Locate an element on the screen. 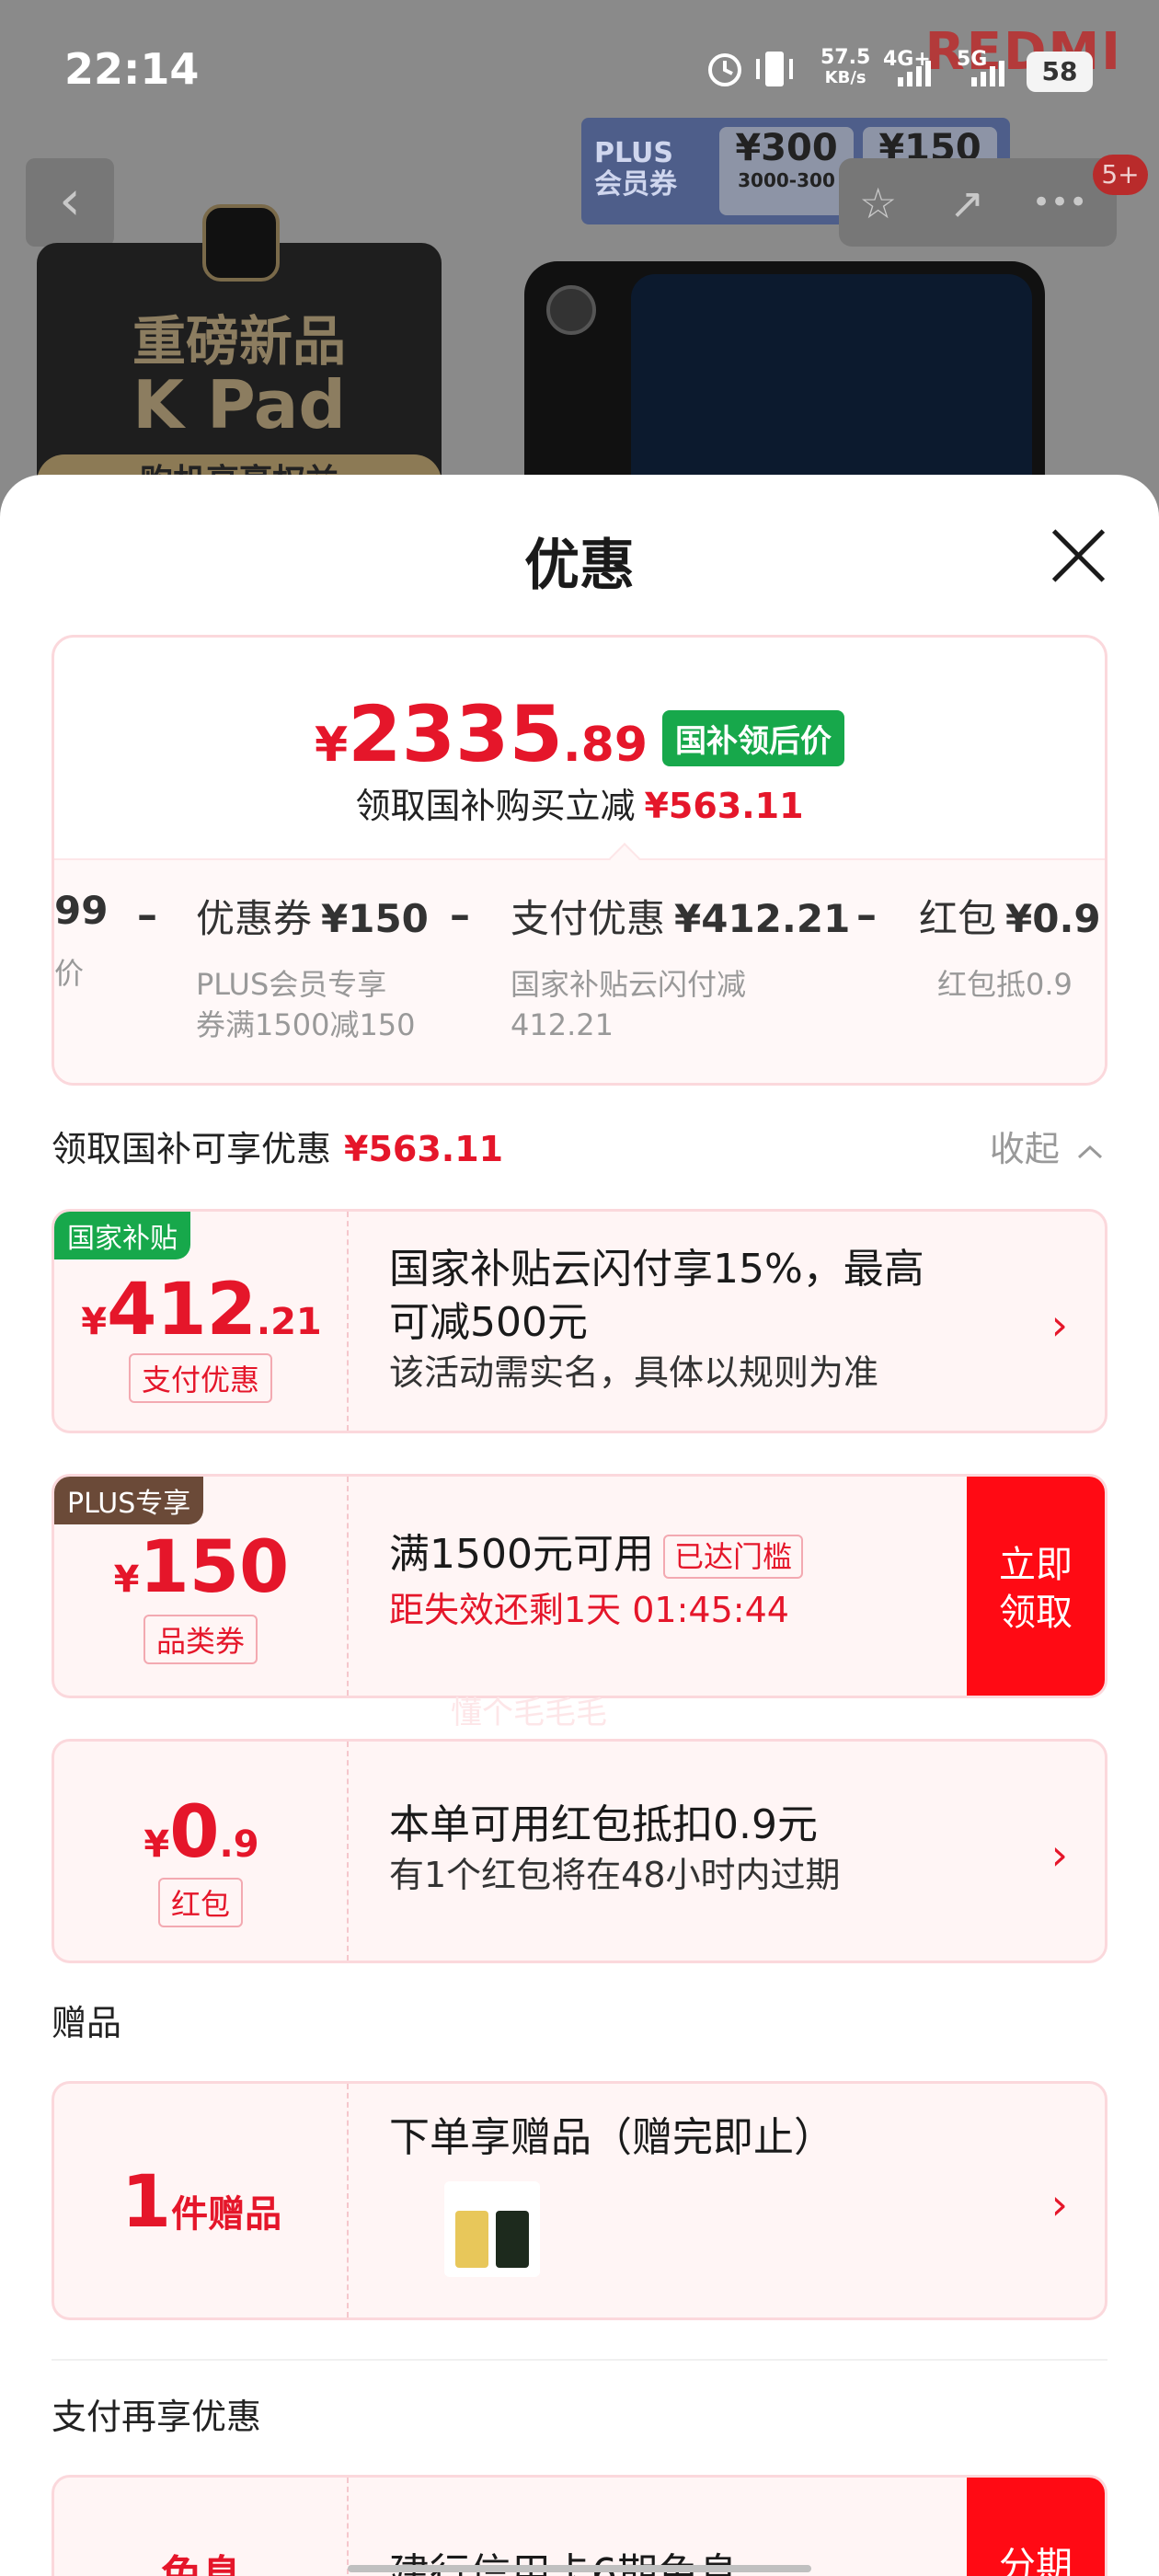  gift-section-title: 赠品 is located at coordinates (87, 2023).